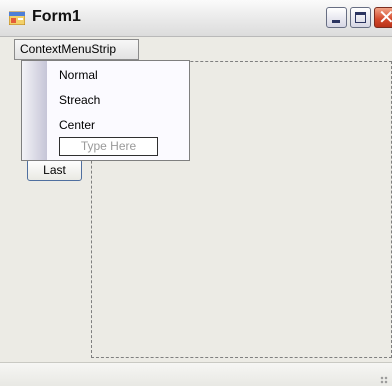 The height and width of the screenshot is (386, 392). What do you see at coordinates (76, 49) in the screenshot?
I see `menu-strip: ContextMenuStrip` at bounding box center [76, 49].